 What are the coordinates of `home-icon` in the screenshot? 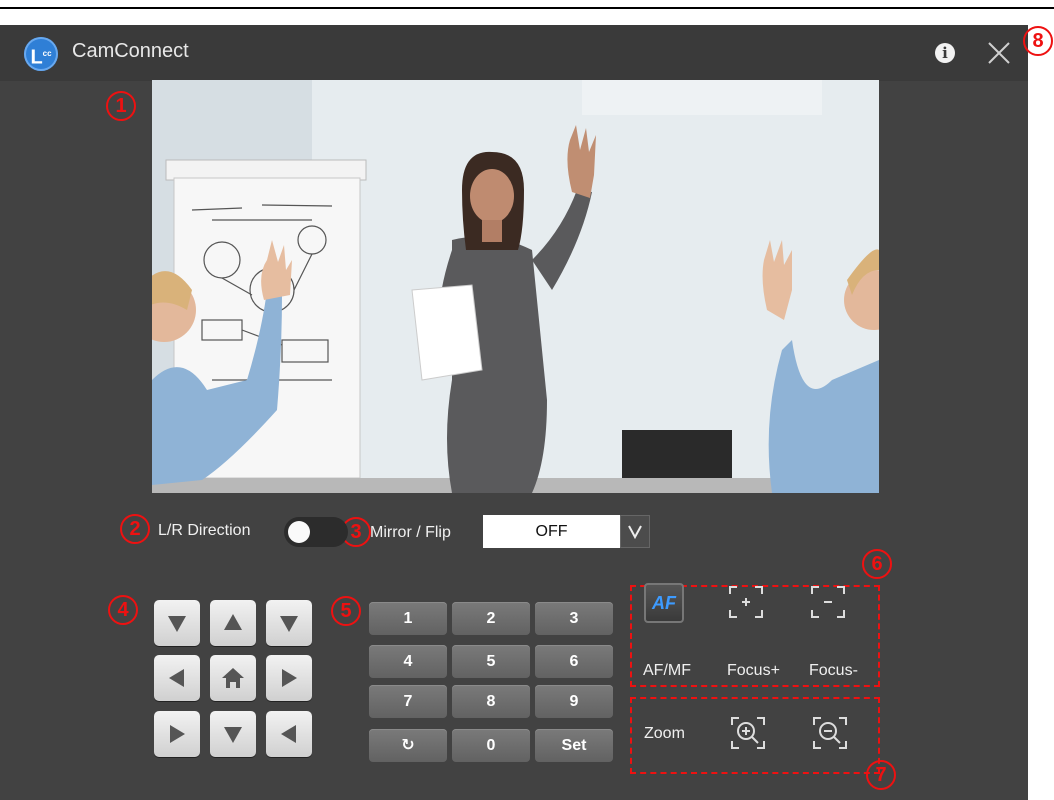 It's located at (233, 678).